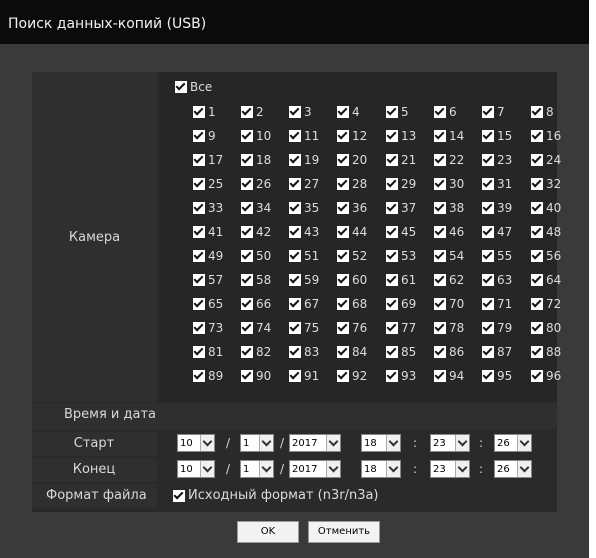 This screenshot has height=558, width=596. Describe the element at coordinates (304, 376) in the screenshot. I see `camera-checkbox: 91` at that location.